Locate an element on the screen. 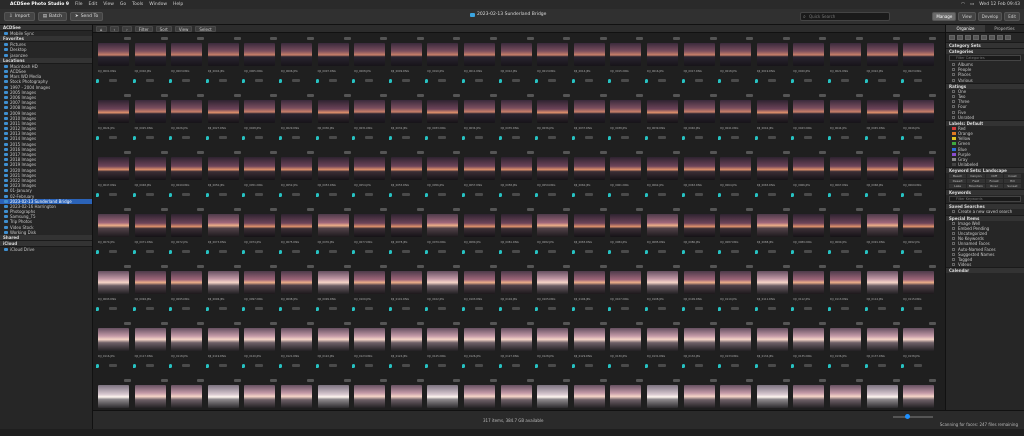  clock: Wed 12 Feb 09:43 is located at coordinates (999, 4).